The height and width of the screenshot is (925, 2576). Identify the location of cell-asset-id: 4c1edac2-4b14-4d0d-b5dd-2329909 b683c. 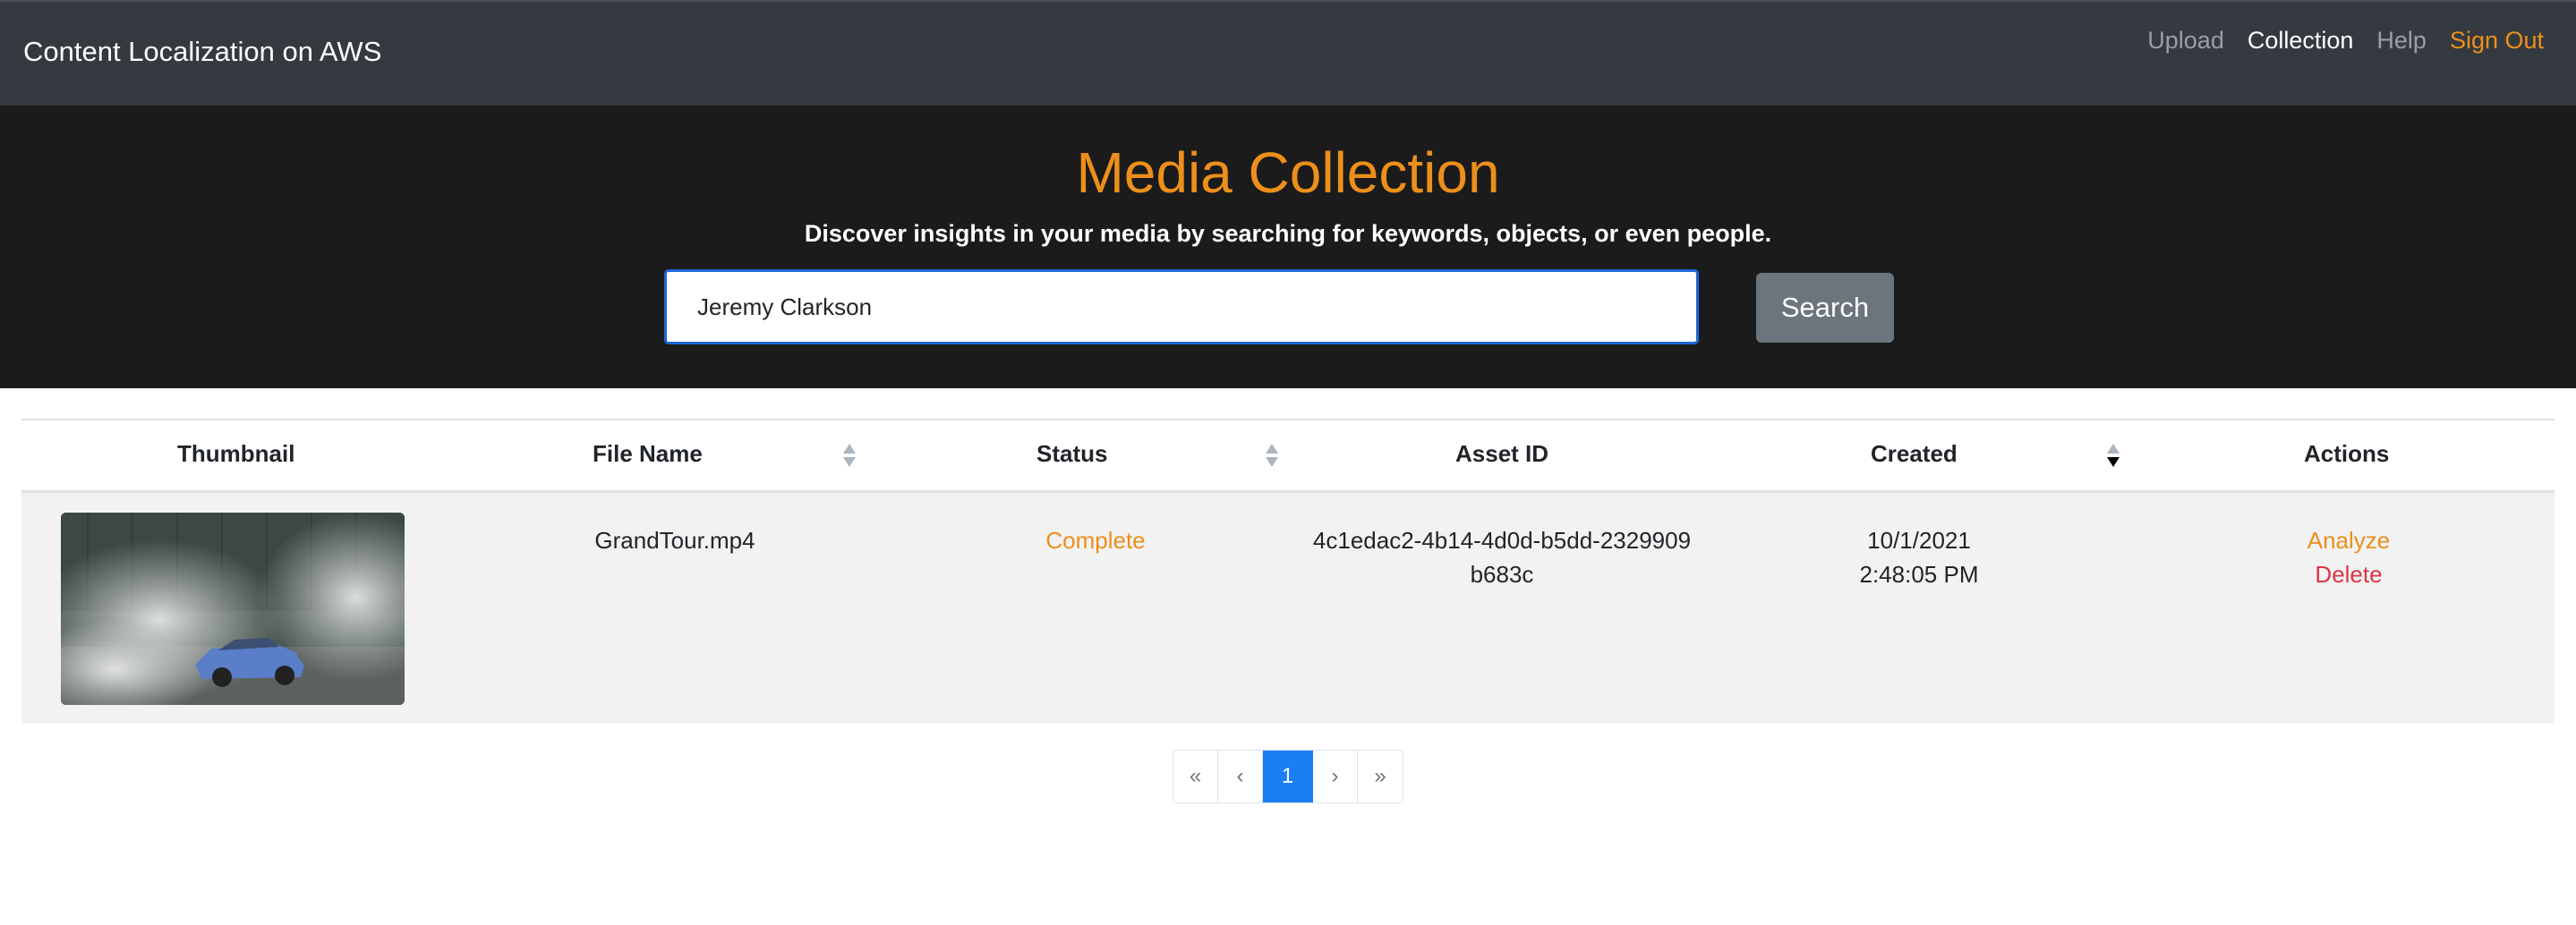
(1502, 557).